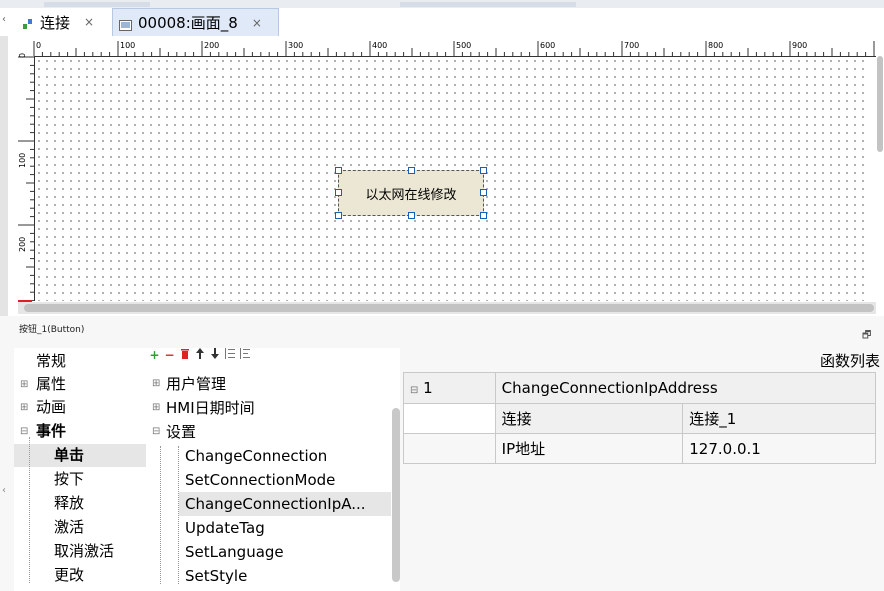 The width and height of the screenshot is (884, 591). Describe the element at coordinates (380, 45) in the screenshot. I see `ruler-h-label: 400` at that location.